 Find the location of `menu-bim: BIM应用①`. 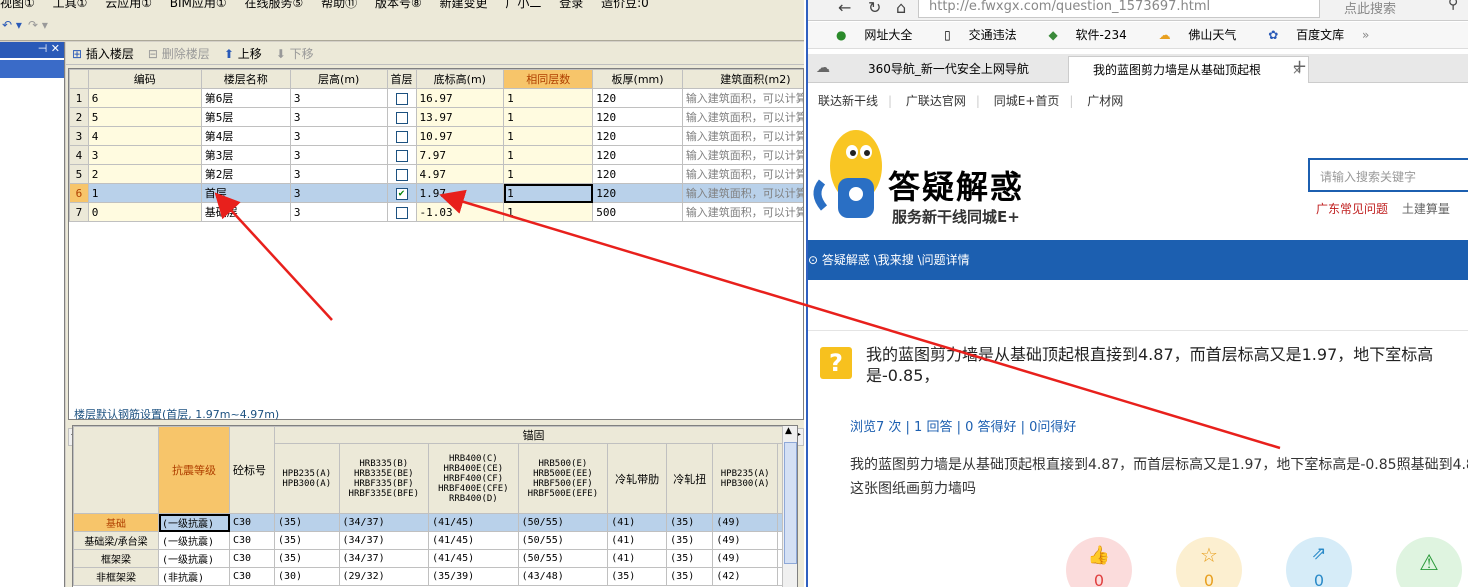

menu-bim: BIM应用① is located at coordinates (198, 5).